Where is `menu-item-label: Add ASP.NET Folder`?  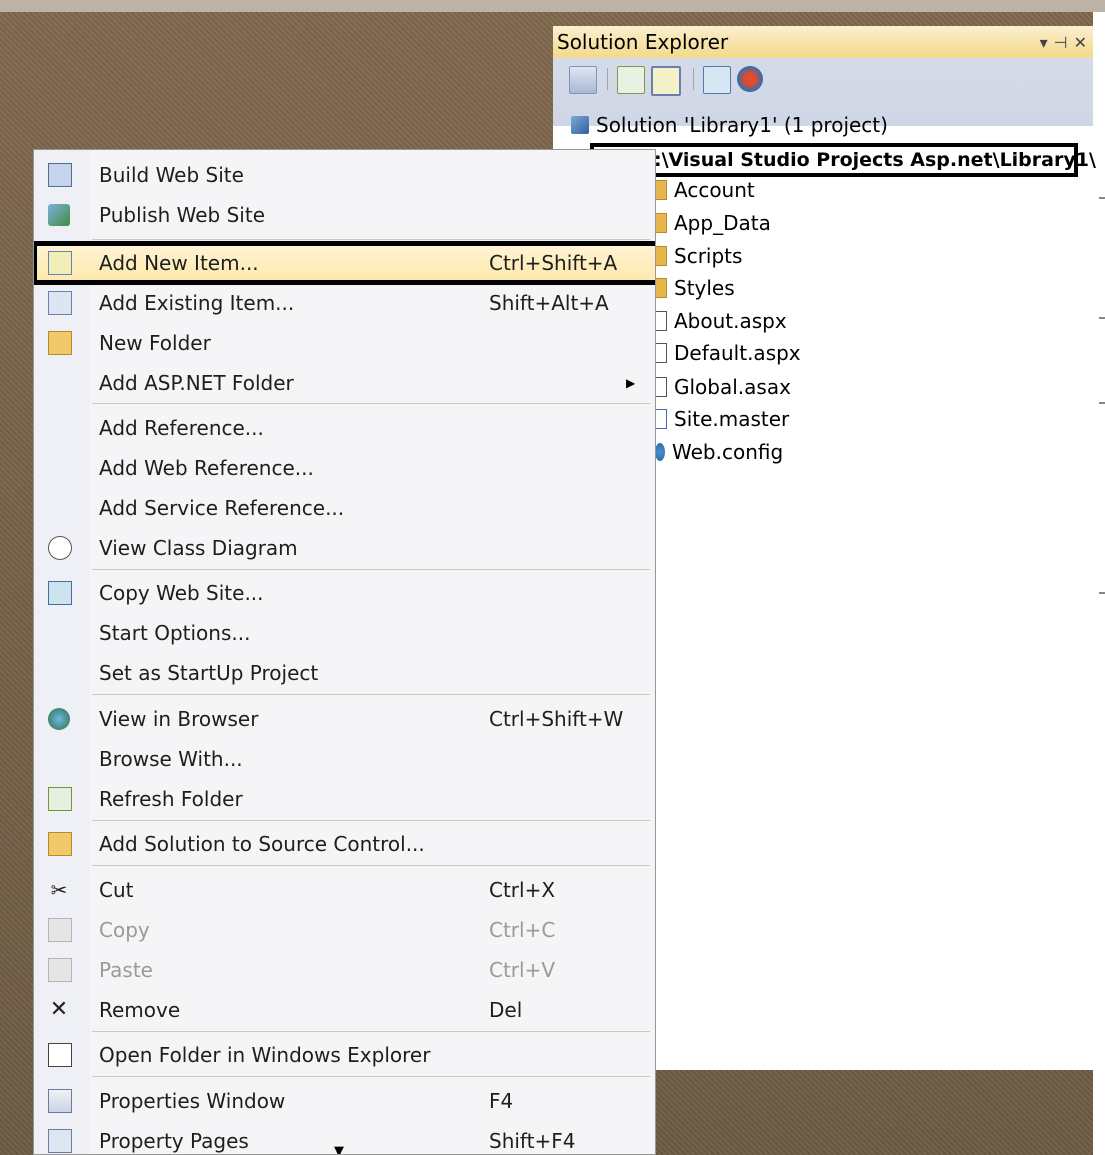
menu-item-label: Add ASP.NET Folder is located at coordinates (196, 383).